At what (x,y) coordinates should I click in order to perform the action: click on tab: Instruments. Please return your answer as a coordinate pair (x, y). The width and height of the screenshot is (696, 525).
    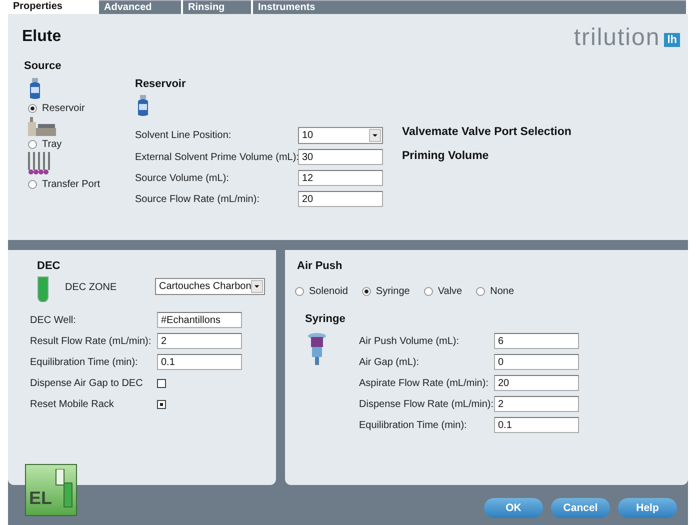
    Looking at the image, I should click on (469, 7).